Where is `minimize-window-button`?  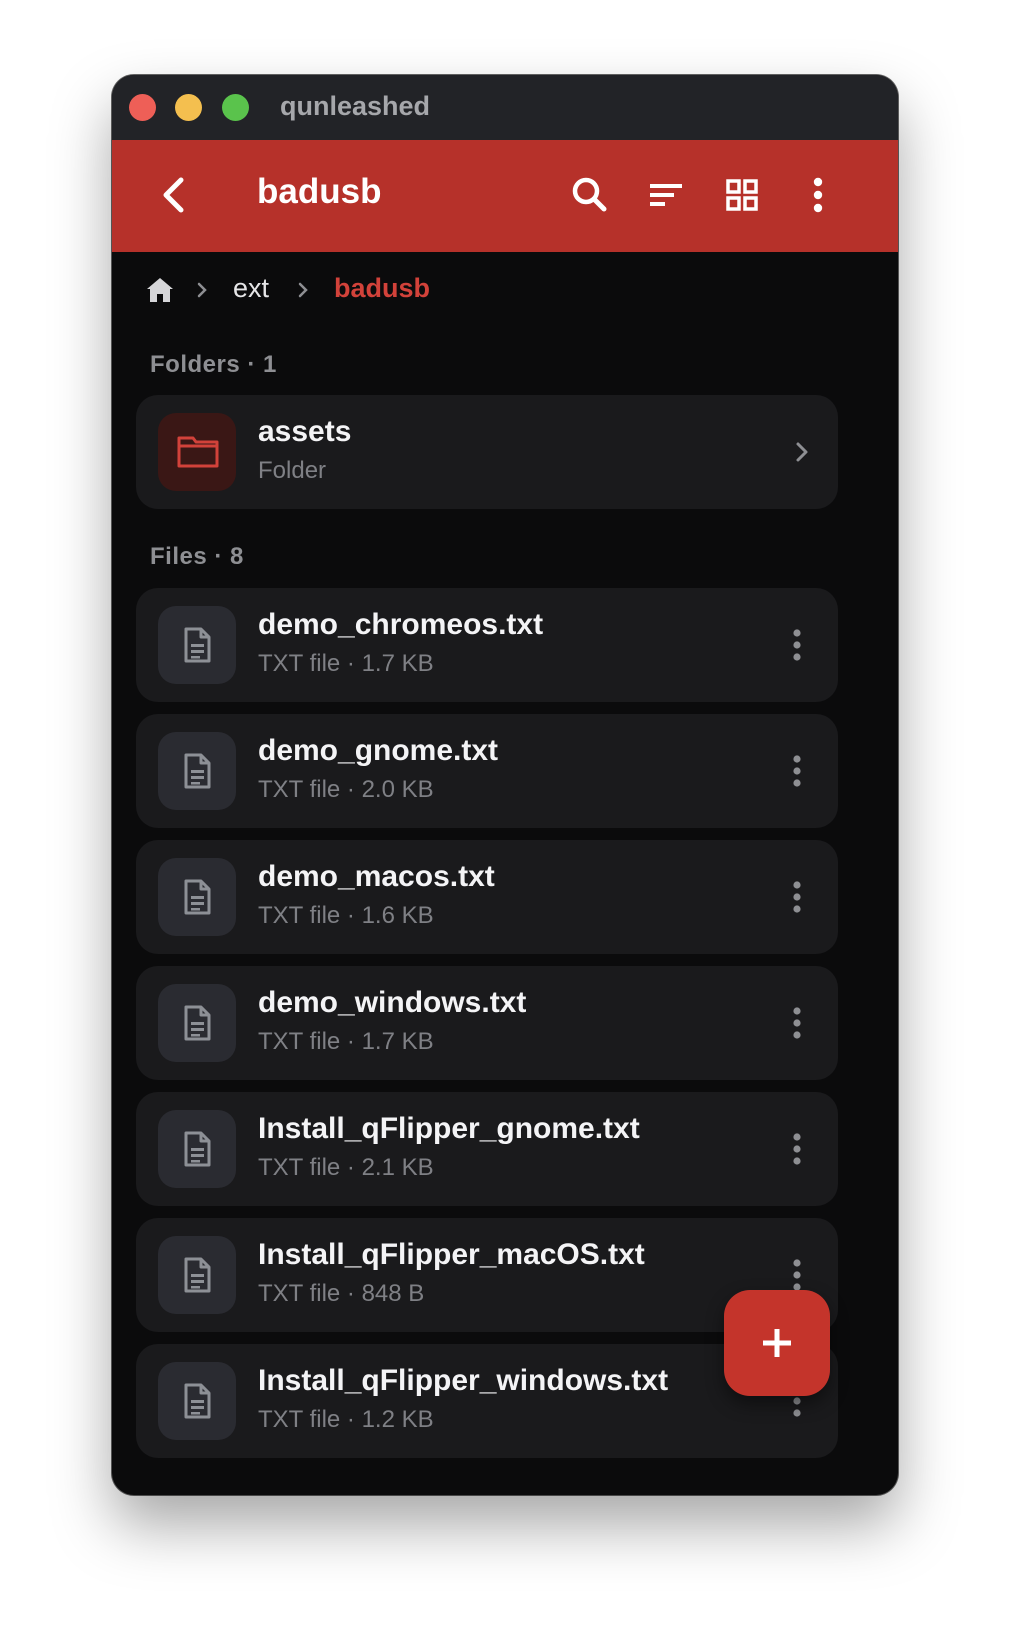
minimize-window-button is located at coordinates (188, 107).